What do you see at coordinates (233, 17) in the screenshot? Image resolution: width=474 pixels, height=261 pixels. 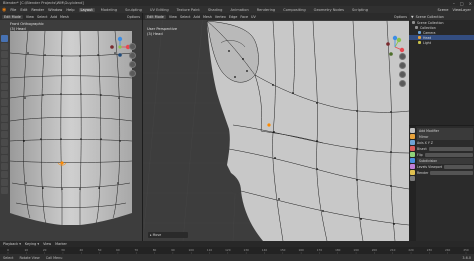 I see `right-menu-edge: Edge` at bounding box center [233, 17].